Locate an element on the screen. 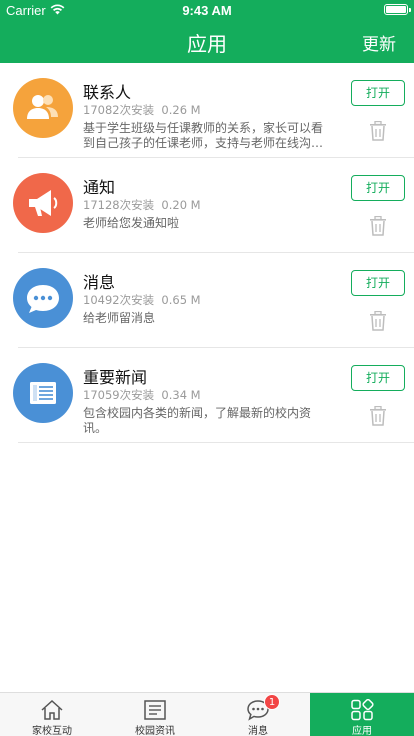 The height and width of the screenshot is (736, 414). app-meta: 17128次安装 0.20 M is located at coordinates (142, 205).